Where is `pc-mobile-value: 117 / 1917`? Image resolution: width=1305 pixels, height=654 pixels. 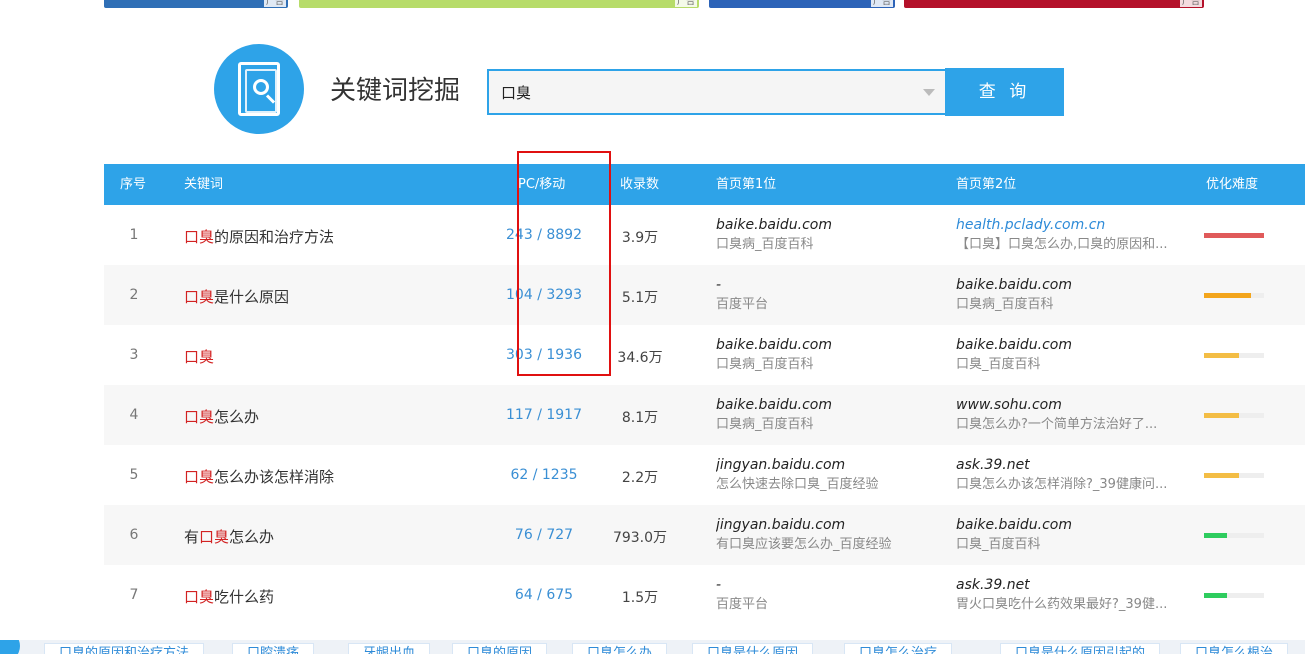 pc-mobile-value: 117 / 1917 is located at coordinates (544, 415).